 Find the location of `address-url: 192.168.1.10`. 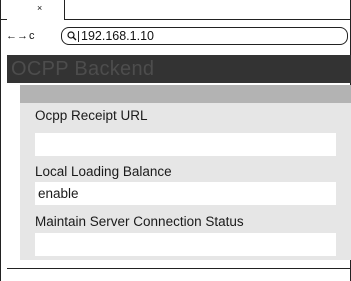

address-url: 192.168.1.10 is located at coordinates (117, 36).